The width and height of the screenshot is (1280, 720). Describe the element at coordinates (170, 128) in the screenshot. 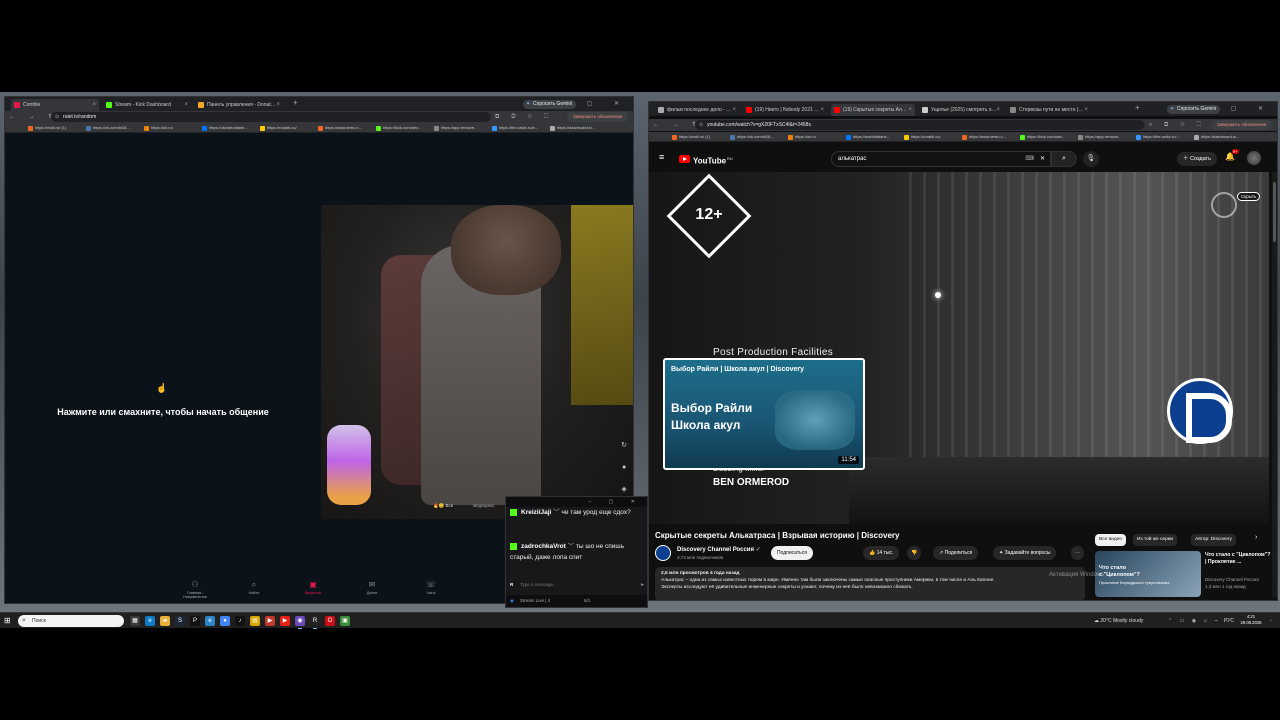

I see `bookmark-item: https://ok.ru/` at that location.